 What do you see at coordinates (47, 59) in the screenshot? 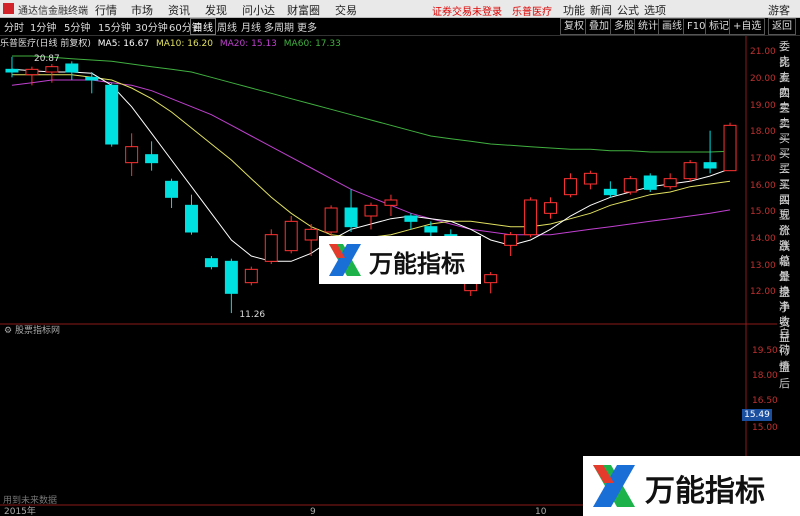
I see `high-price-label: 20.87` at bounding box center [47, 59].